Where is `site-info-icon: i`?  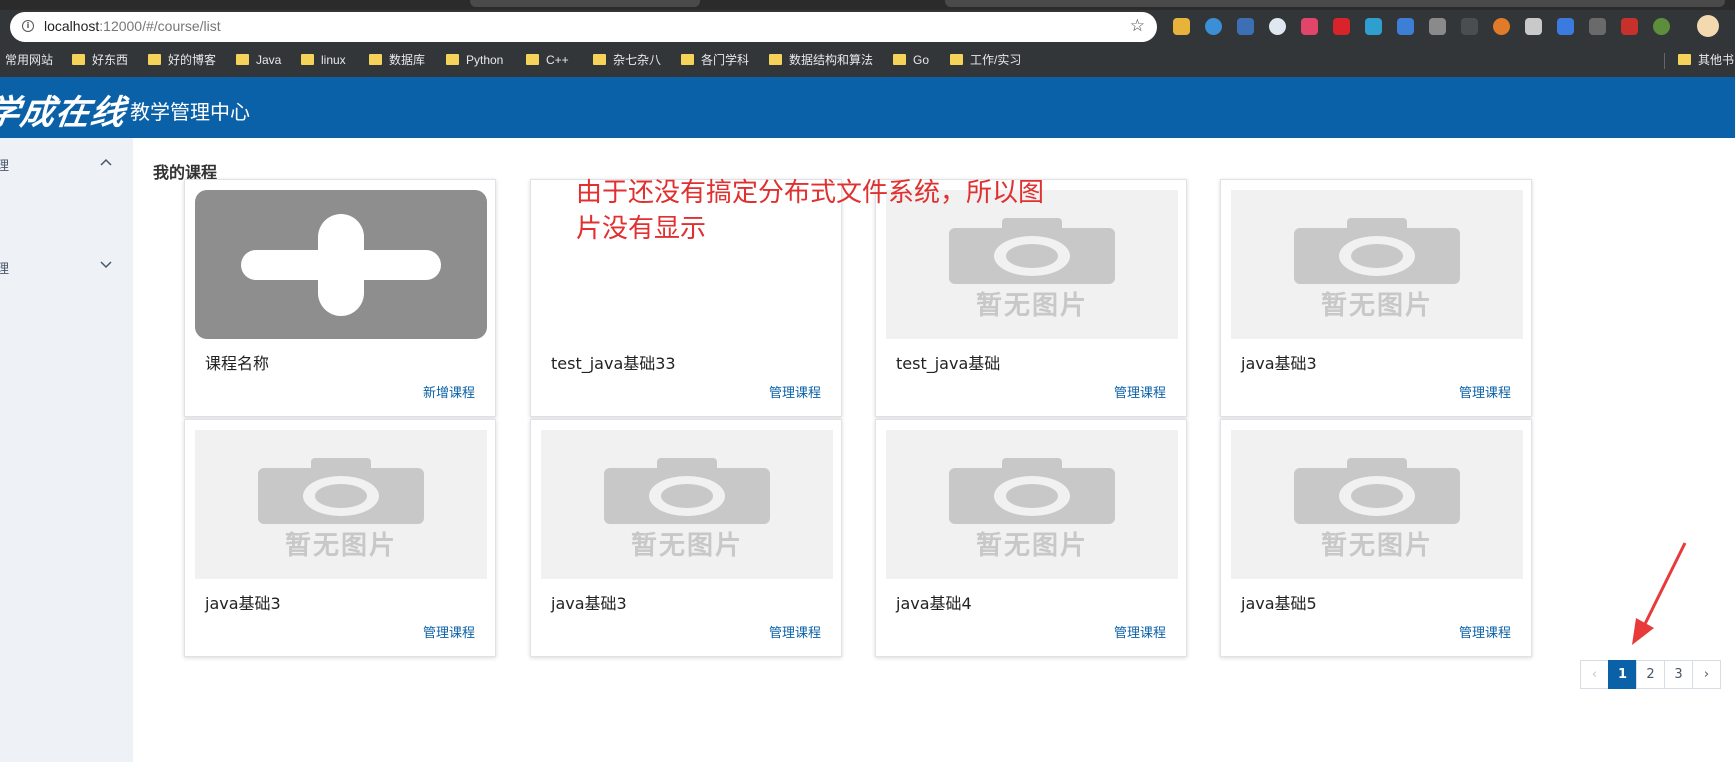
site-info-icon: i is located at coordinates (28, 26).